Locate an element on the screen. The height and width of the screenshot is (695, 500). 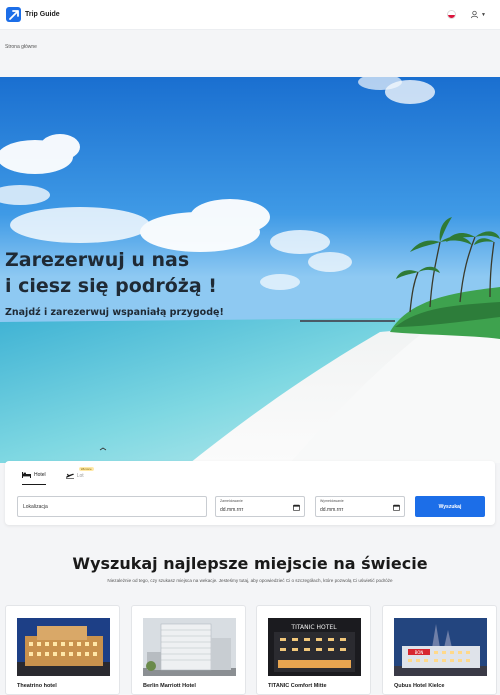
checkin-label: Zameldowanie is located at coordinates (231, 501).